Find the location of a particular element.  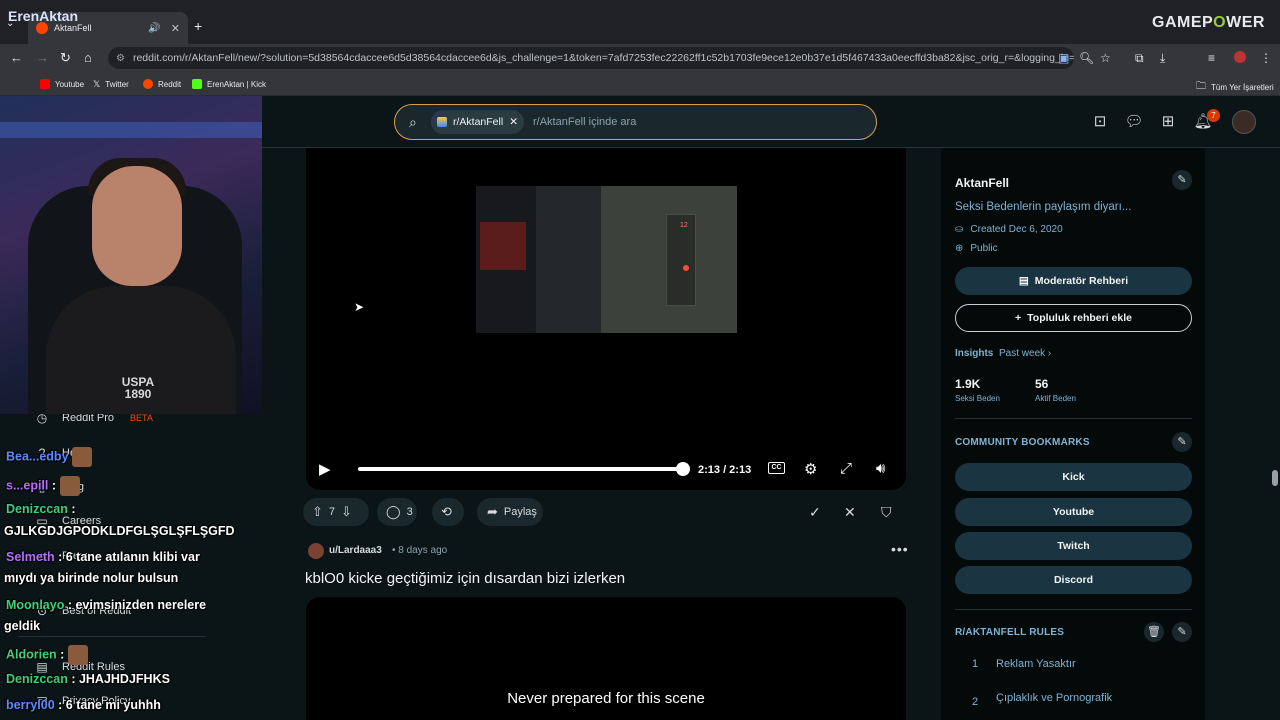

upvote-icon: ⇧ is located at coordinates (317, 512).